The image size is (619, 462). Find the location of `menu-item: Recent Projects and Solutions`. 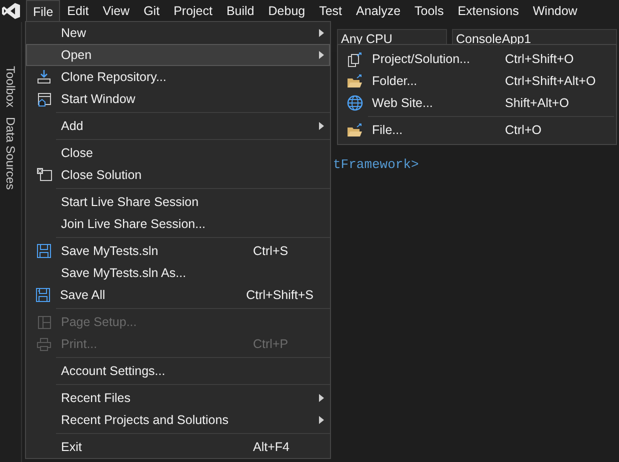

menu-item: Recent Projects and Solutions is located at coordinates (178, 420).